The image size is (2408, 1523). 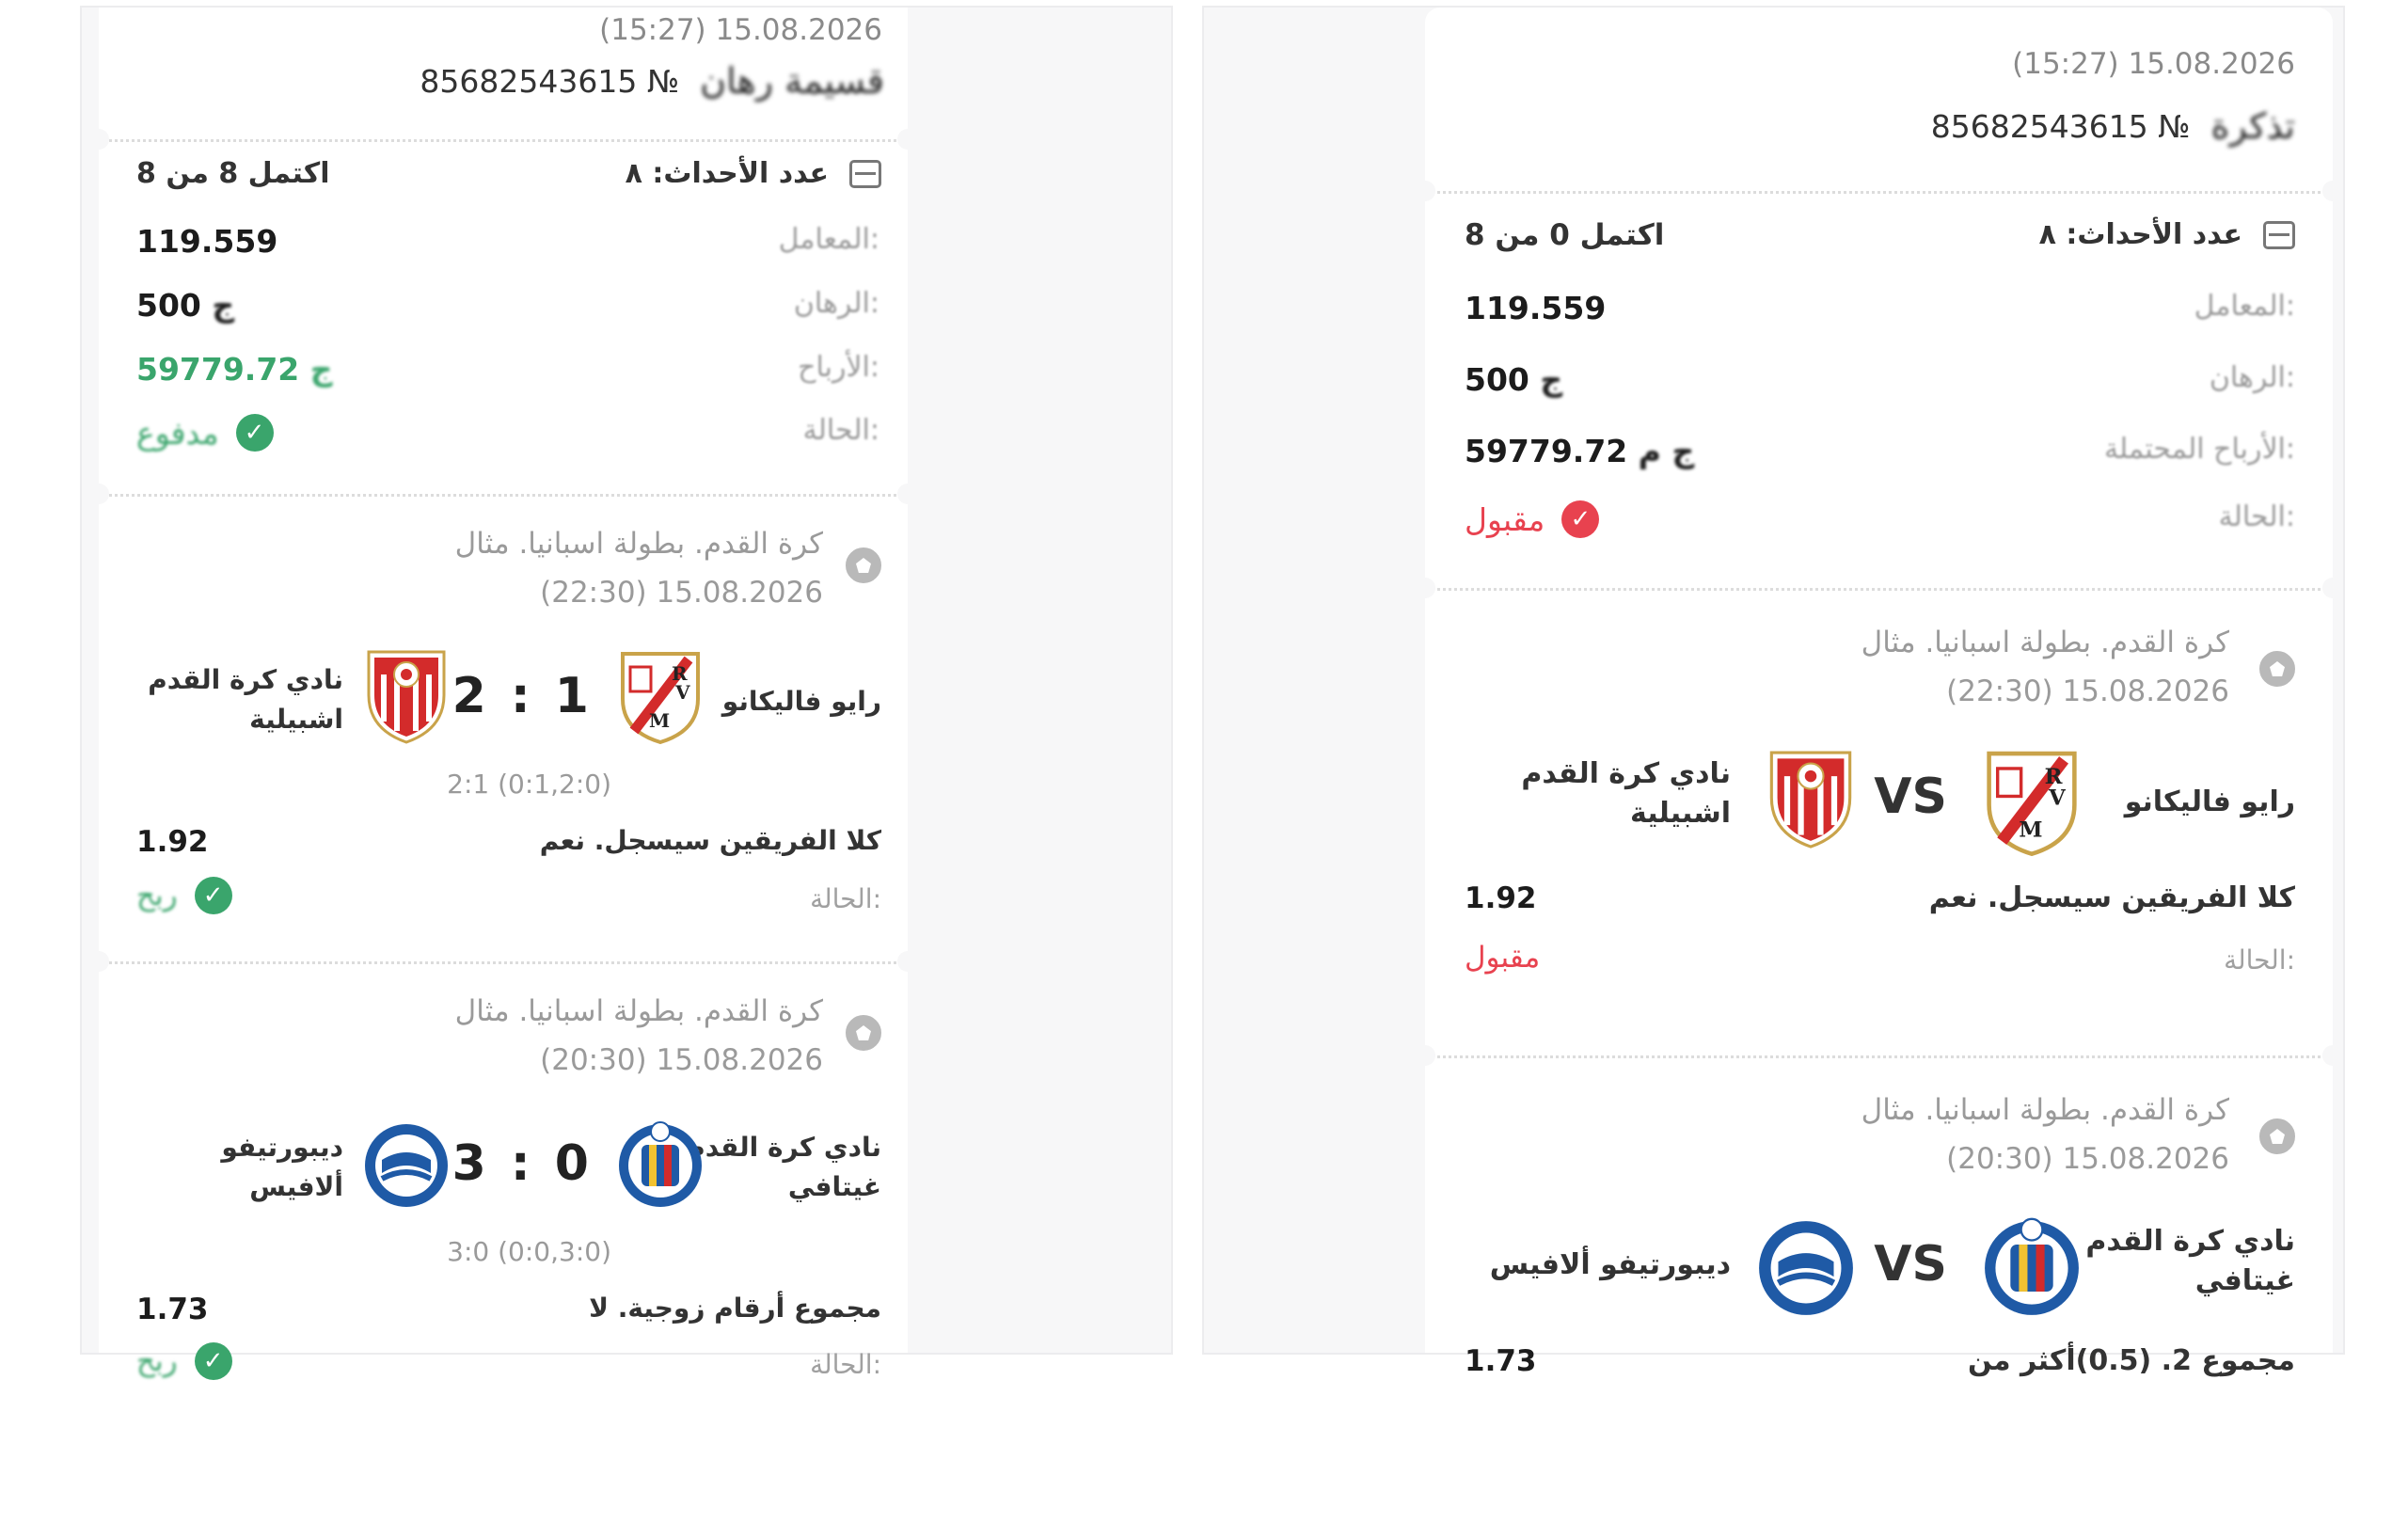 I want to click on winnings-value: 59779.72 ج, so click(x=235, y=369).